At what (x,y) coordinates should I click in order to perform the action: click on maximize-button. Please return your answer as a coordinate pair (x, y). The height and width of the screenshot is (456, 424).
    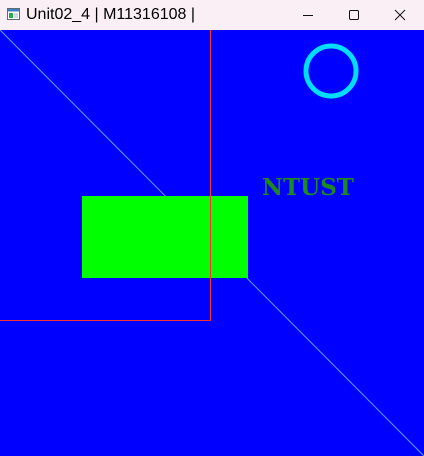
    Looking at the image, I should click on (354, 15).